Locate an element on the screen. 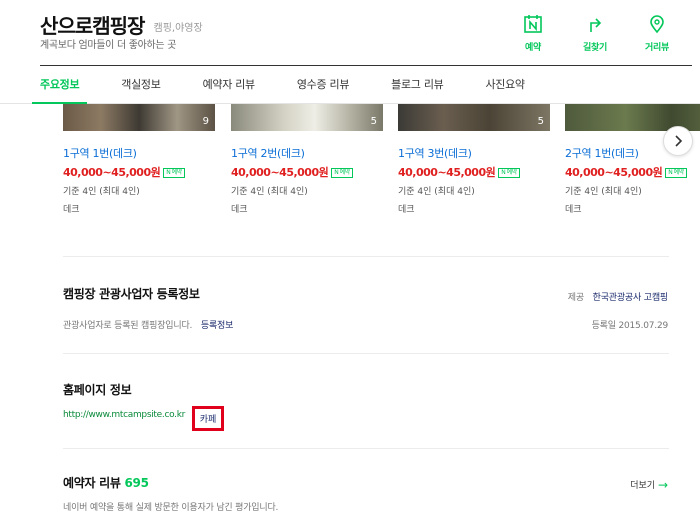 Image resolution: width=700 pixels, height=514 pixels. tab-bar: 주요정보 객실정보 예약자 리뷰 영수증 리뷰 블로그 리뷰 사진요약 is located at coordinates (299, 85).